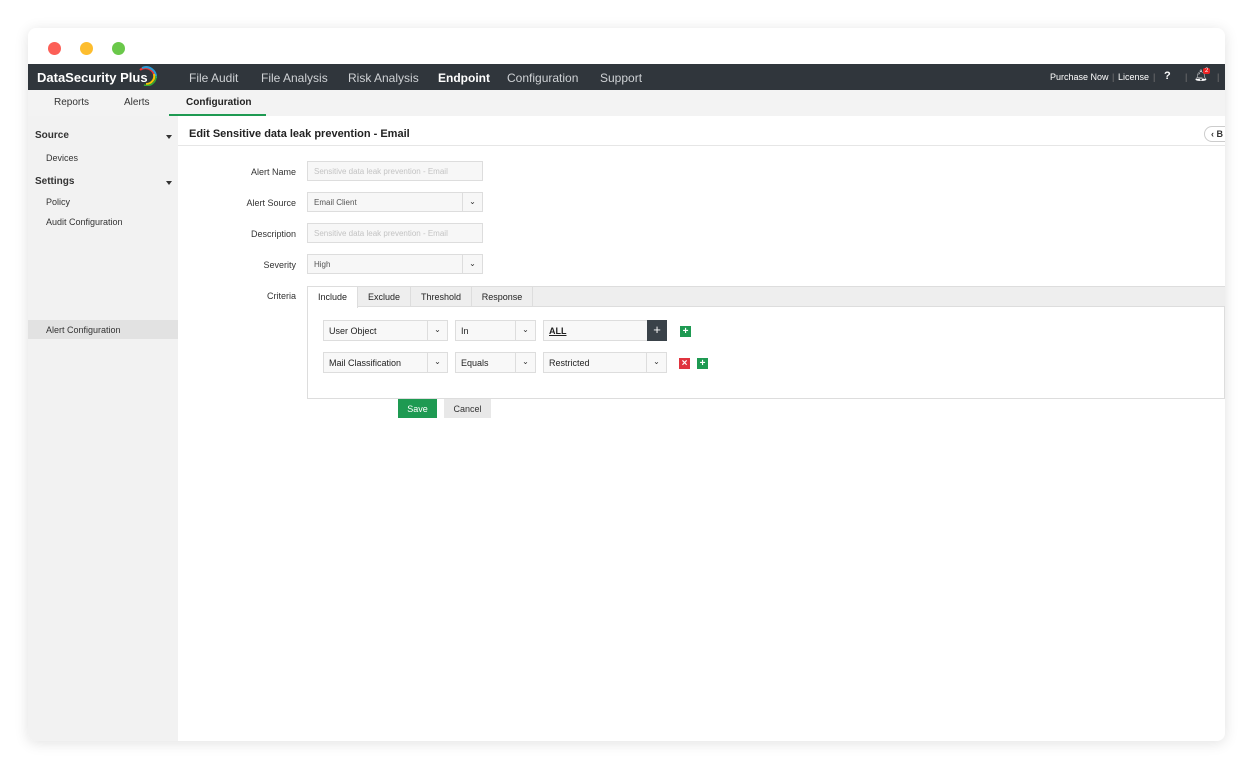 The height and width of the screenshot is (766, 1254). What do you see at coordinates (1207, 71) in the screenshot?
I see `notification-badge: 2` at bounding box center [1207, 71].